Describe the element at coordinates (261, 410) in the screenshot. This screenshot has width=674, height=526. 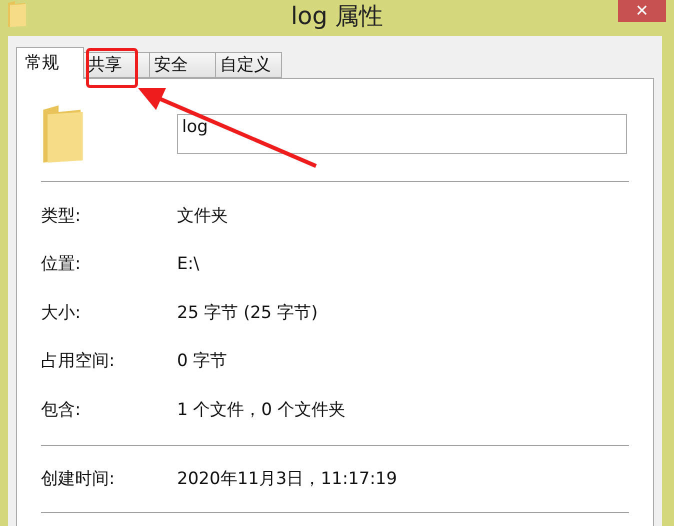
I see `property-value: 1 个文件，0 个文件夹` at that location.